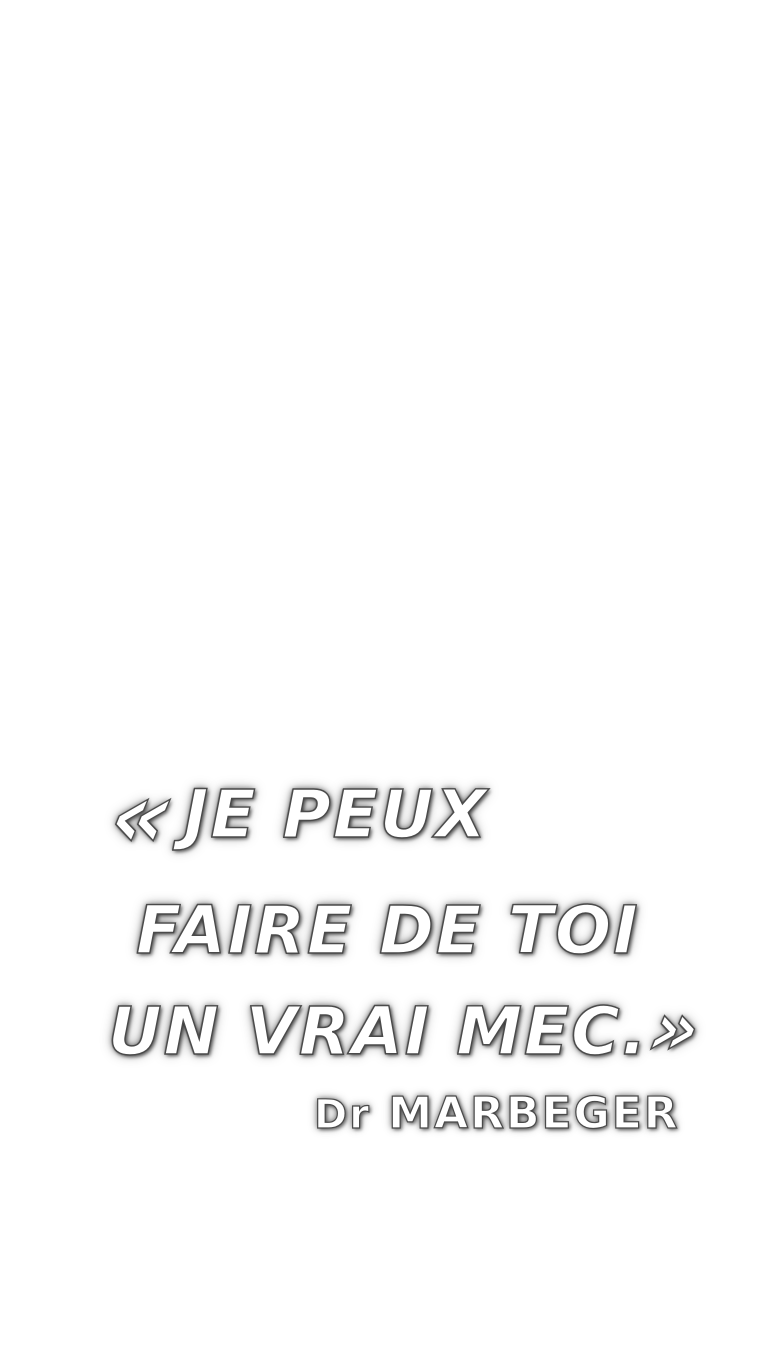 The height and width of the screenshot is (1368, 768). Describe the element at coordinates (676, 1028) in the screenshot. I see `close-quote-mark: »` at that location.